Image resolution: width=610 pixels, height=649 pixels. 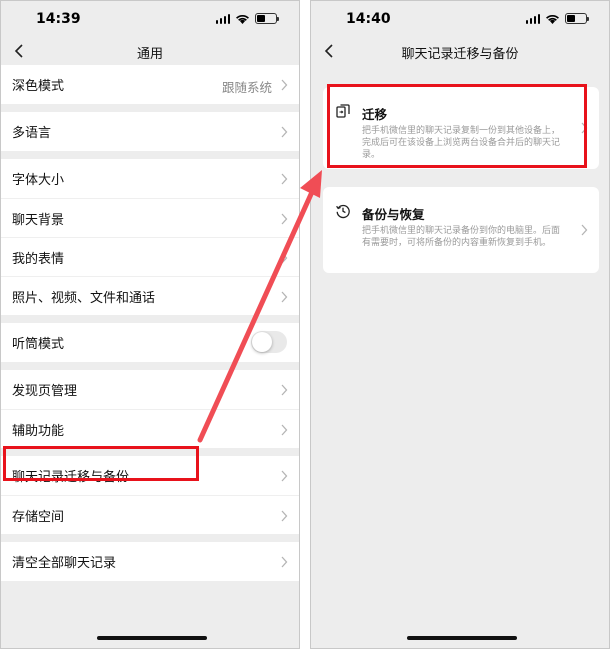 What do you see at coordinates (393, 214) in the screenshot?
I see `card-title: 备份与恢复` at bounding box center [393, 214].